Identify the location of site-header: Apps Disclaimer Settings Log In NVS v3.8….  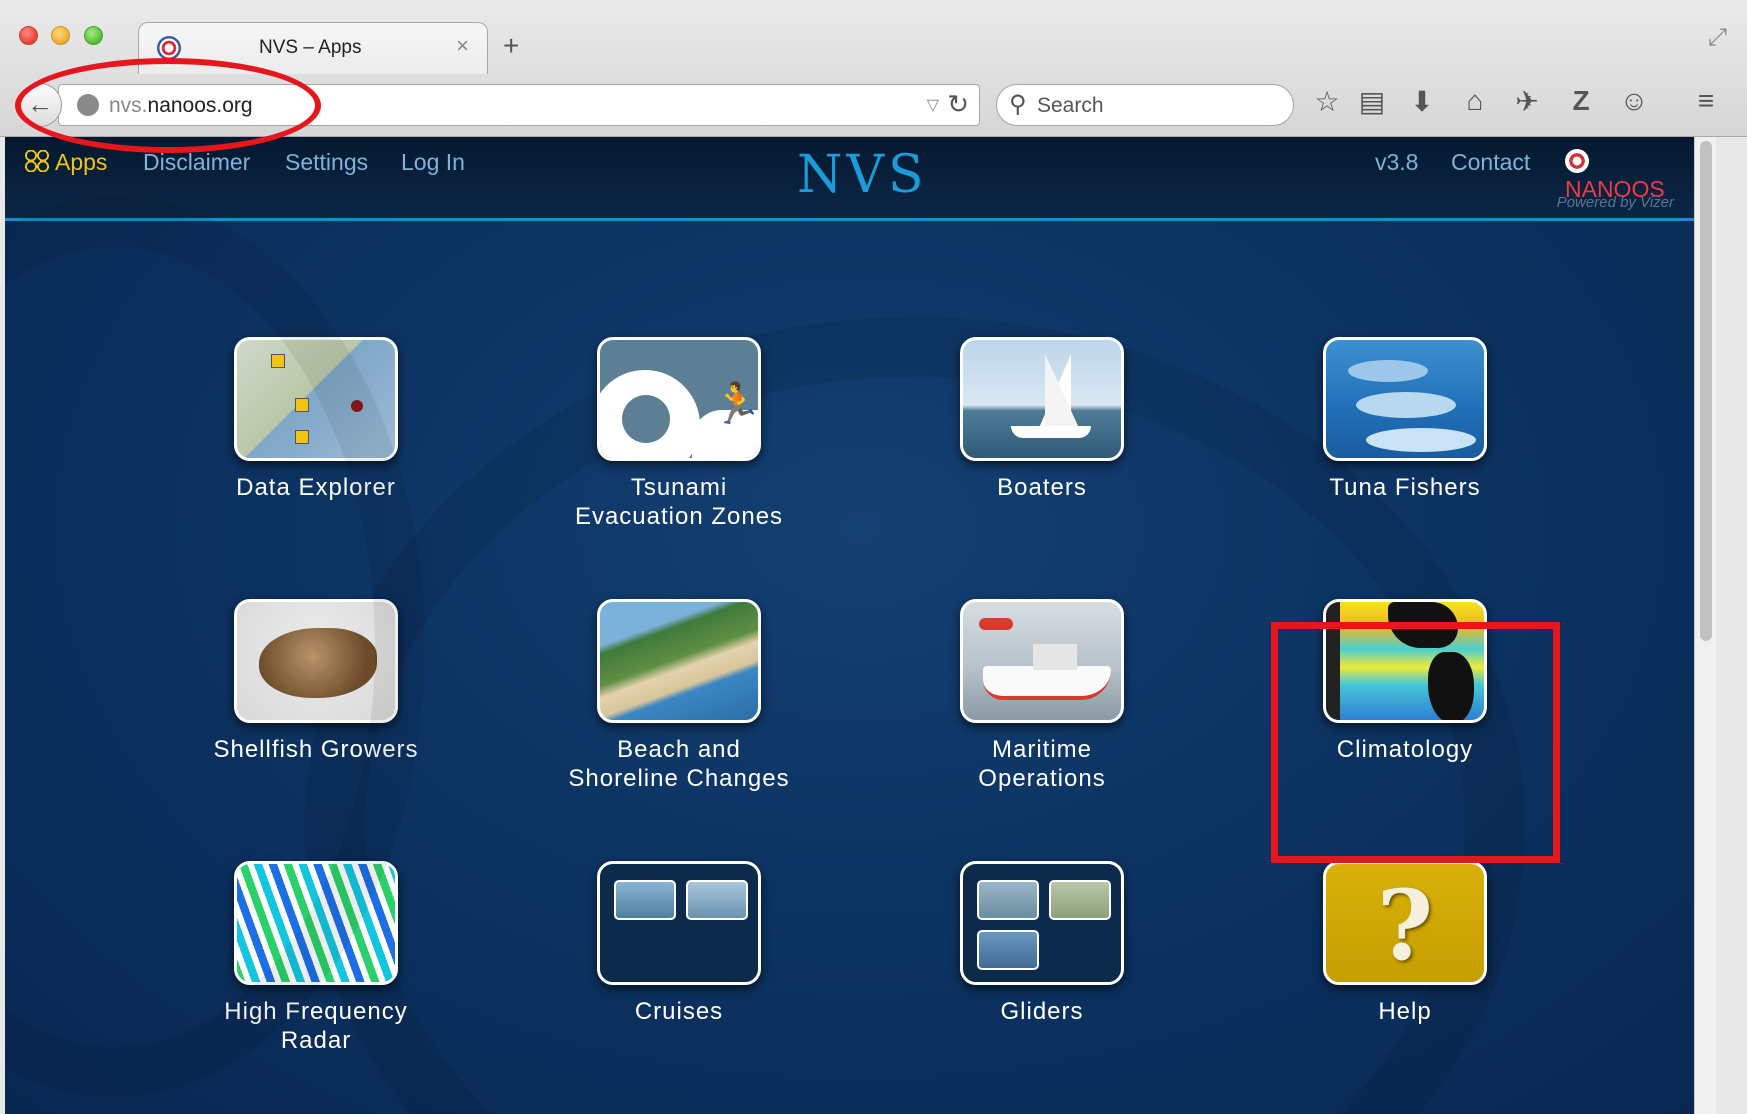
(849, 179).